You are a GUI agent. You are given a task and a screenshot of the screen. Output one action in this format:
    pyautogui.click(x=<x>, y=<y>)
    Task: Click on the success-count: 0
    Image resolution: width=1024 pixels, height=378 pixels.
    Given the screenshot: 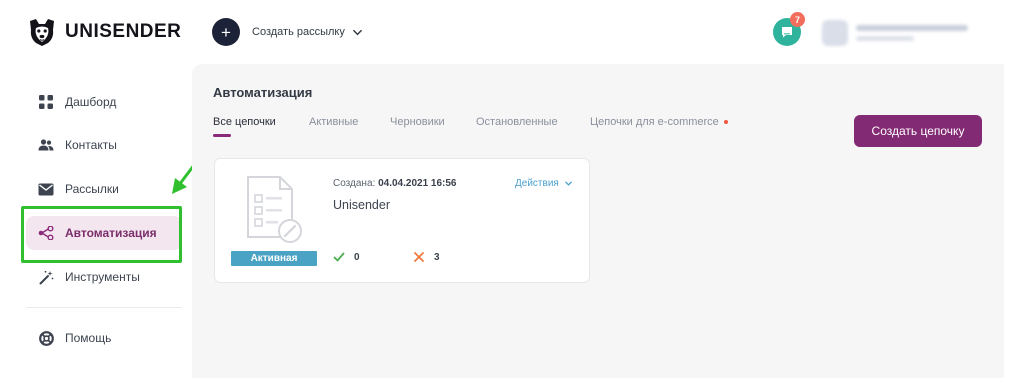 What is the action you would take?
    pyautogui.click(x=357, y=257)
    